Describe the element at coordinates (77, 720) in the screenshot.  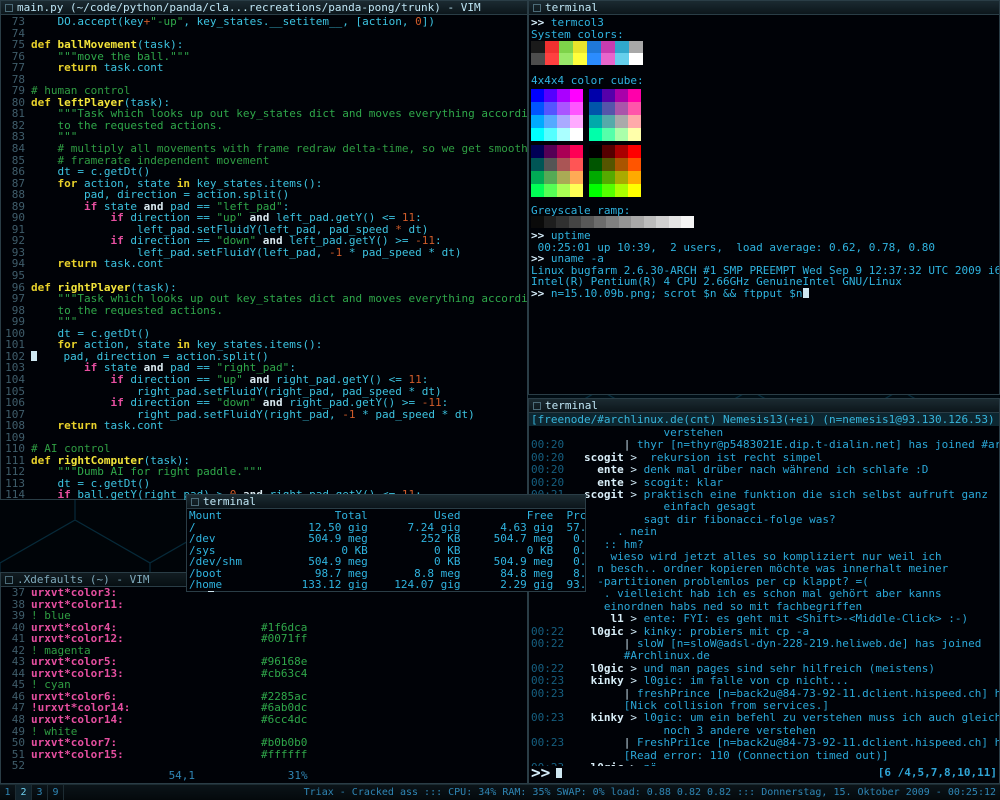
I see `xdefaults-key: urxvt*color14:` at that location.